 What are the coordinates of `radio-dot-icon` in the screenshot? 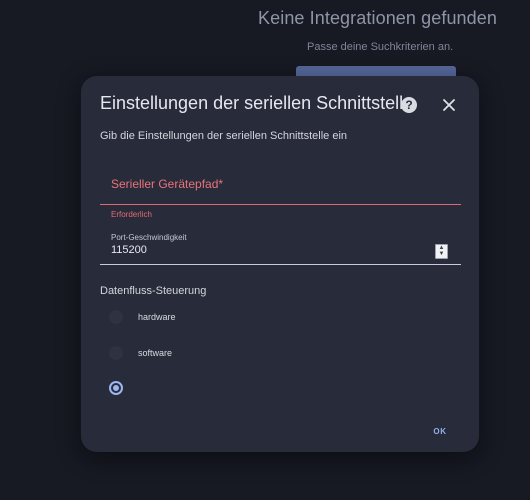 It's located at (116, 388).